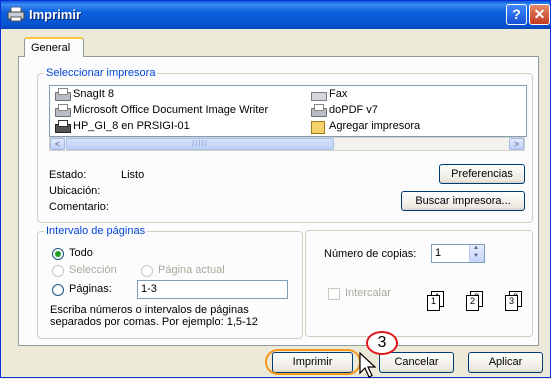  I want to click on list-item: SnagIt 8, so click(84, 94).